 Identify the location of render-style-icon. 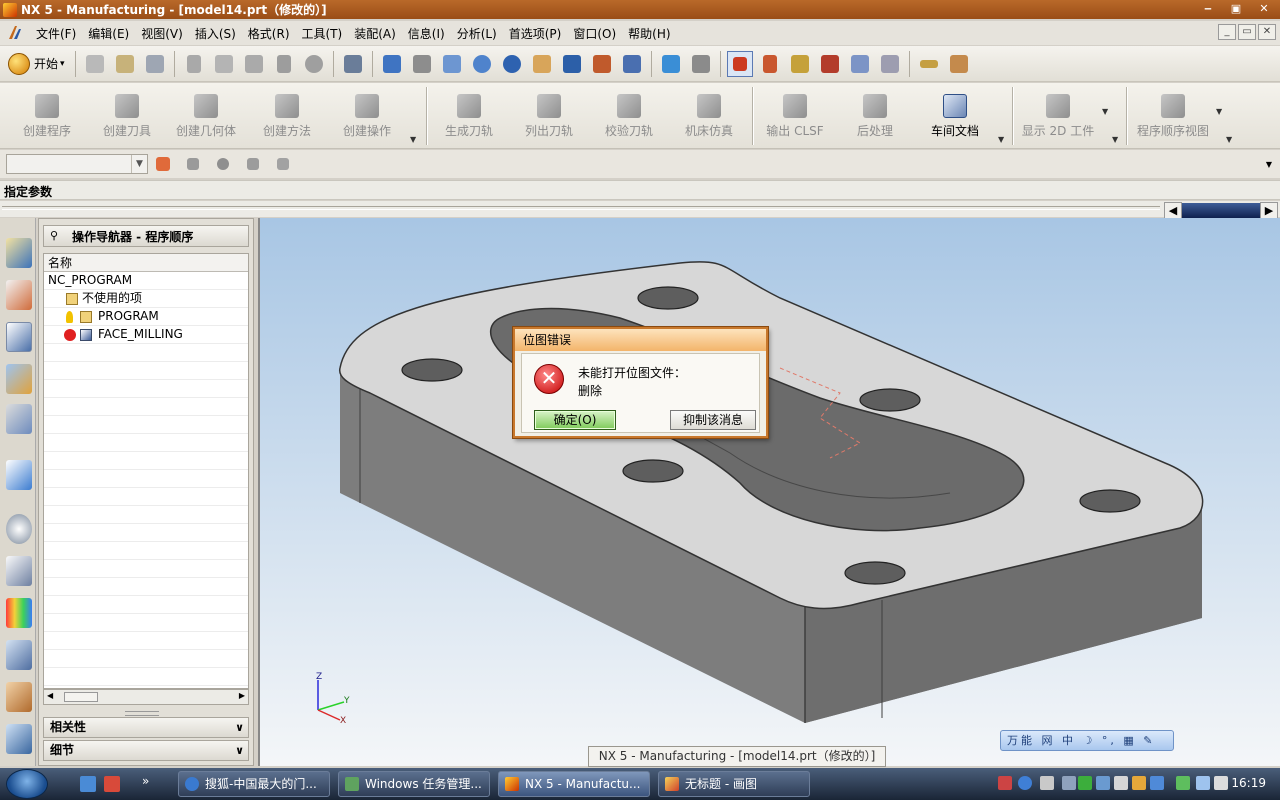
(671, 64).